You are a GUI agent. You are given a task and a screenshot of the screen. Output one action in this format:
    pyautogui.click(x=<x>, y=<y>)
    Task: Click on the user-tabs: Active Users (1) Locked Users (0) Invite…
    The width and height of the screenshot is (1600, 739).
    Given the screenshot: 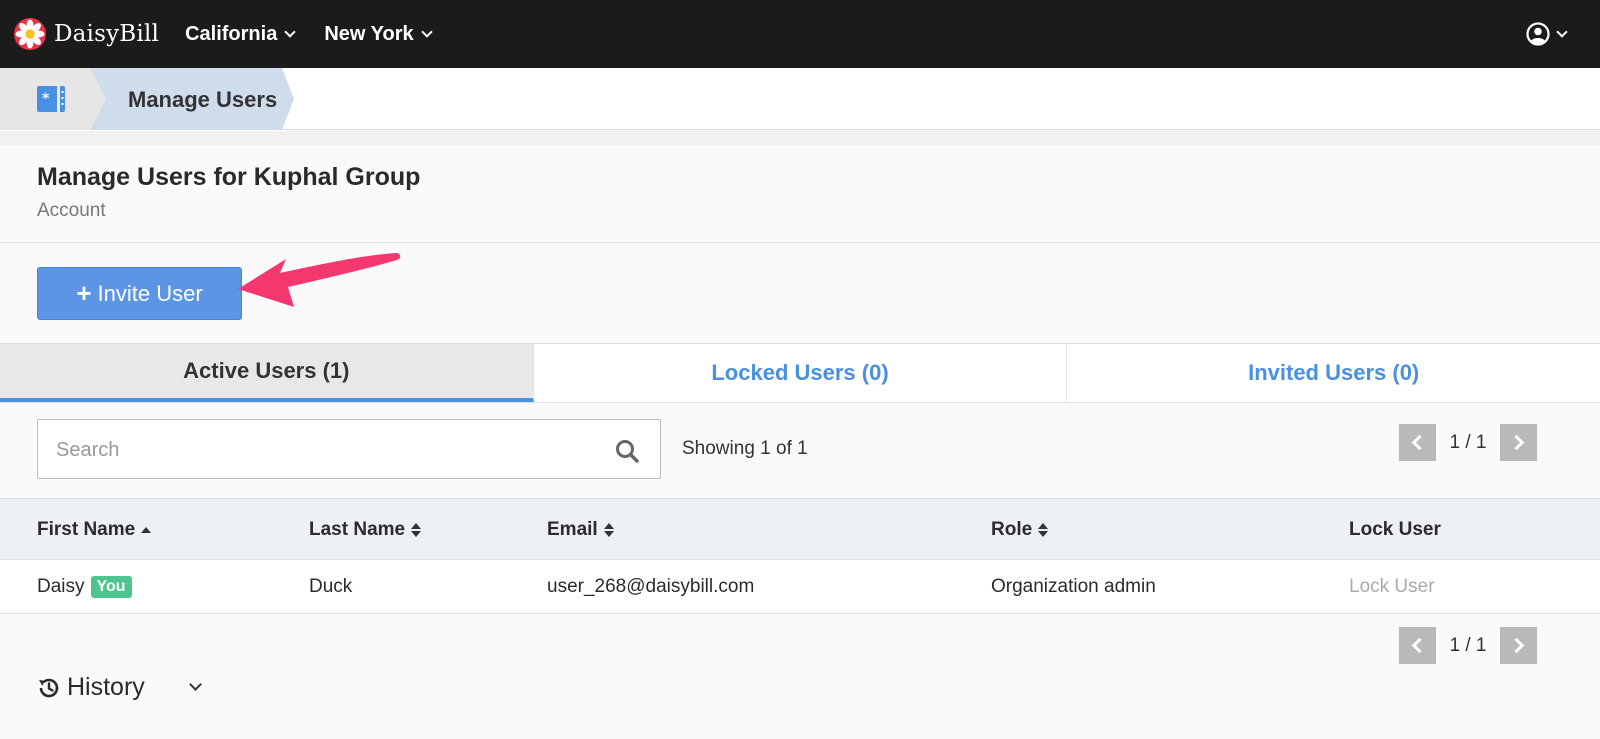 What is the action you would take?
    pyautogui.click(x=800, y=373)
    